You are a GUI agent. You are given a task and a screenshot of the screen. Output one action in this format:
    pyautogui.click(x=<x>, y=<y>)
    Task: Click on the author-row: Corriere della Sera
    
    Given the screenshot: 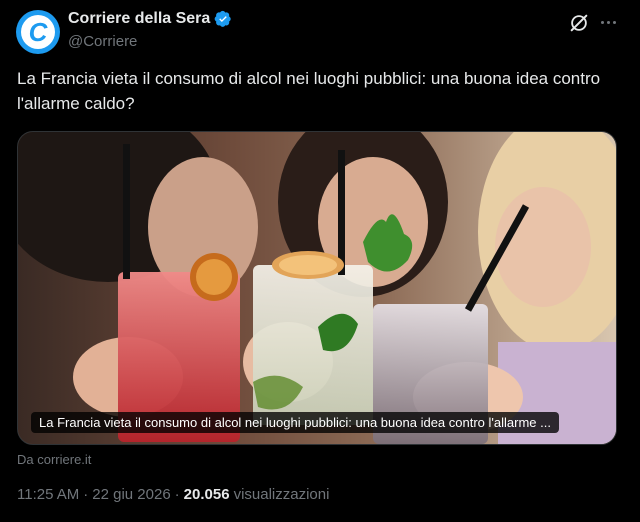 What is the action you would take?
    pyautogui.click(x=150, y=19)
    